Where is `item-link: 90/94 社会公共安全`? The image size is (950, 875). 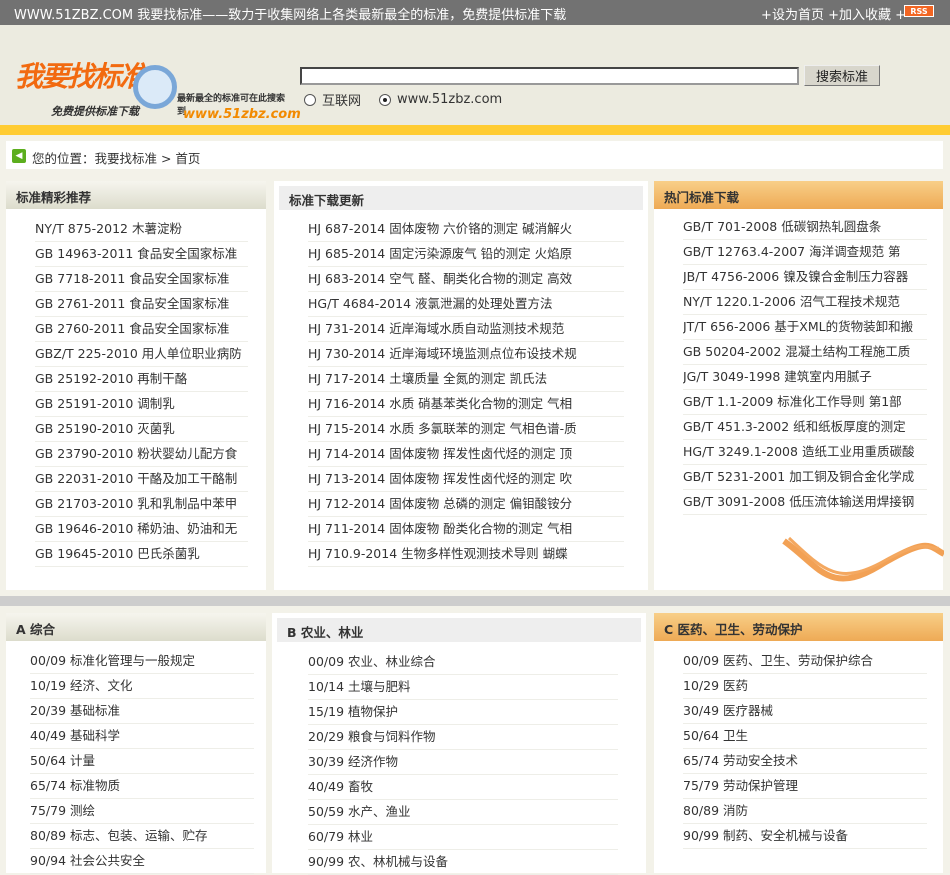
item-link: 90/94 社会公共安全 is located at coordinates (87, 860).